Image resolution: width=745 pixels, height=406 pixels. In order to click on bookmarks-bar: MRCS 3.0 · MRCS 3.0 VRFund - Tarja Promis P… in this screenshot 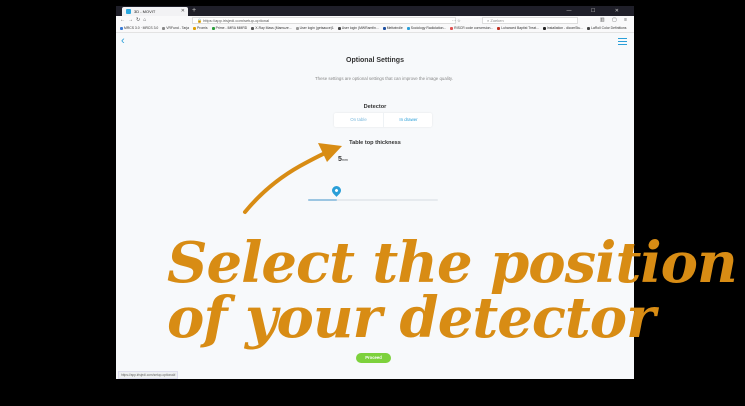, I will do `click(375, 29)`.